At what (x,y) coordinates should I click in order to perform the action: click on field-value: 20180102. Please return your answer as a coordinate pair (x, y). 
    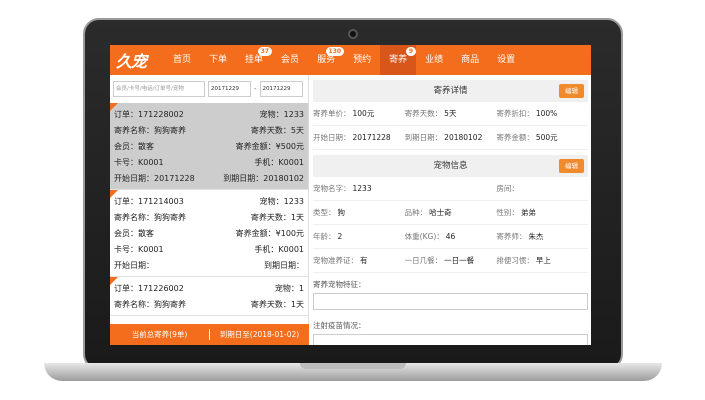
    Looking at the image, I should click on (463, 137).